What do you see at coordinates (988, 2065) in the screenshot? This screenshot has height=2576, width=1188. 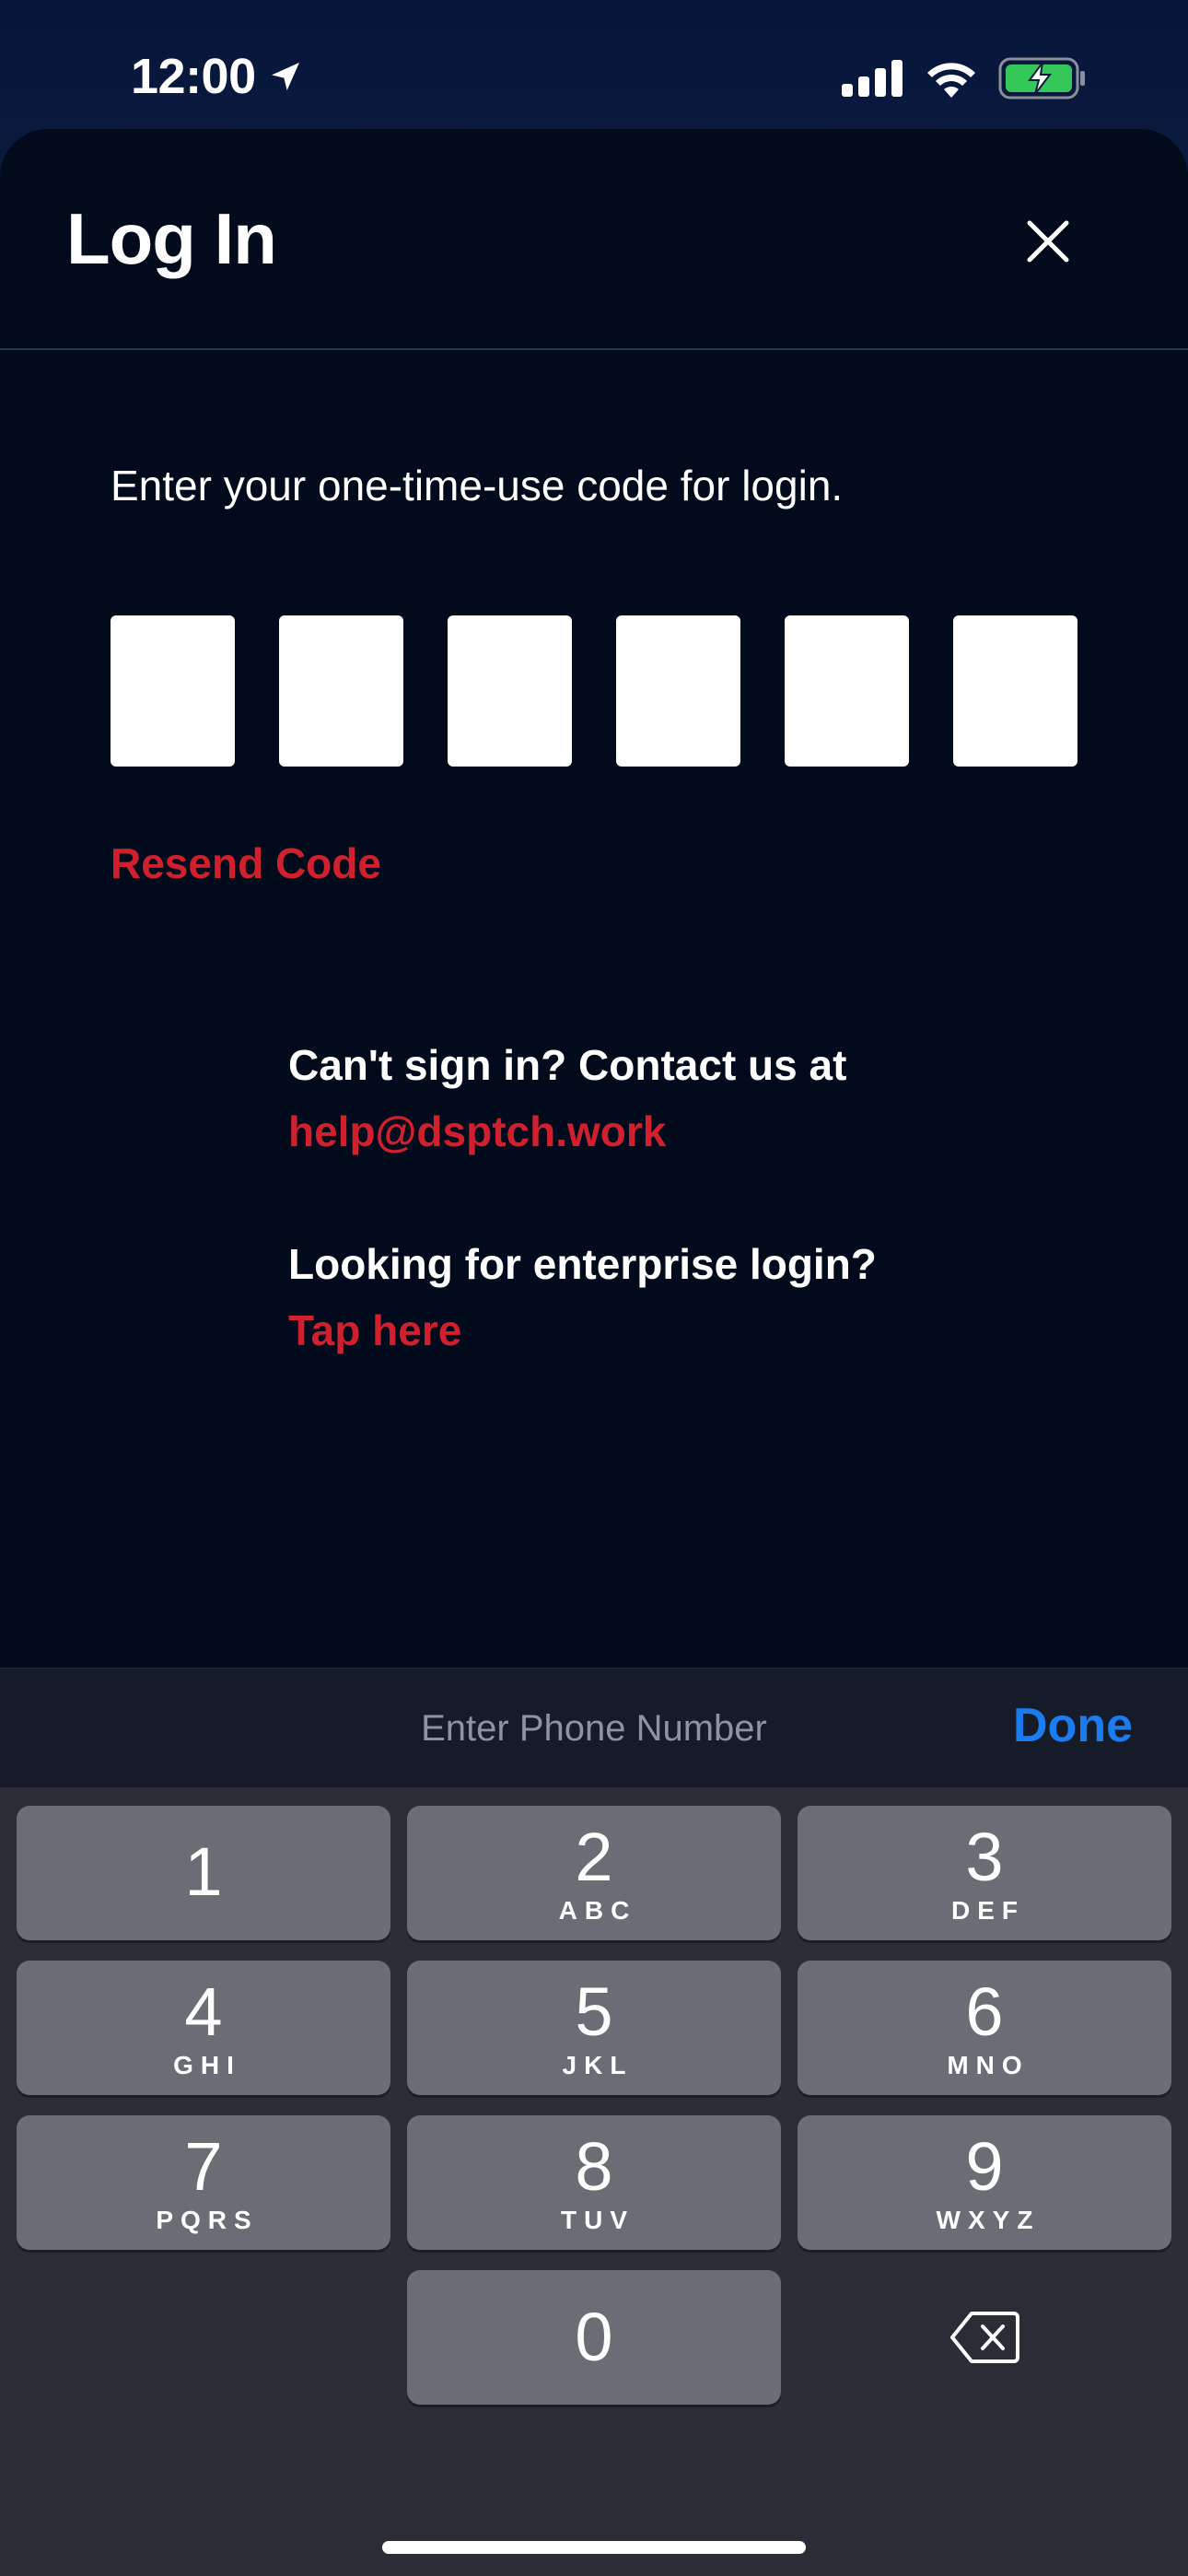 I see `key-letters: MNO` at bounding box center [988, 2065].